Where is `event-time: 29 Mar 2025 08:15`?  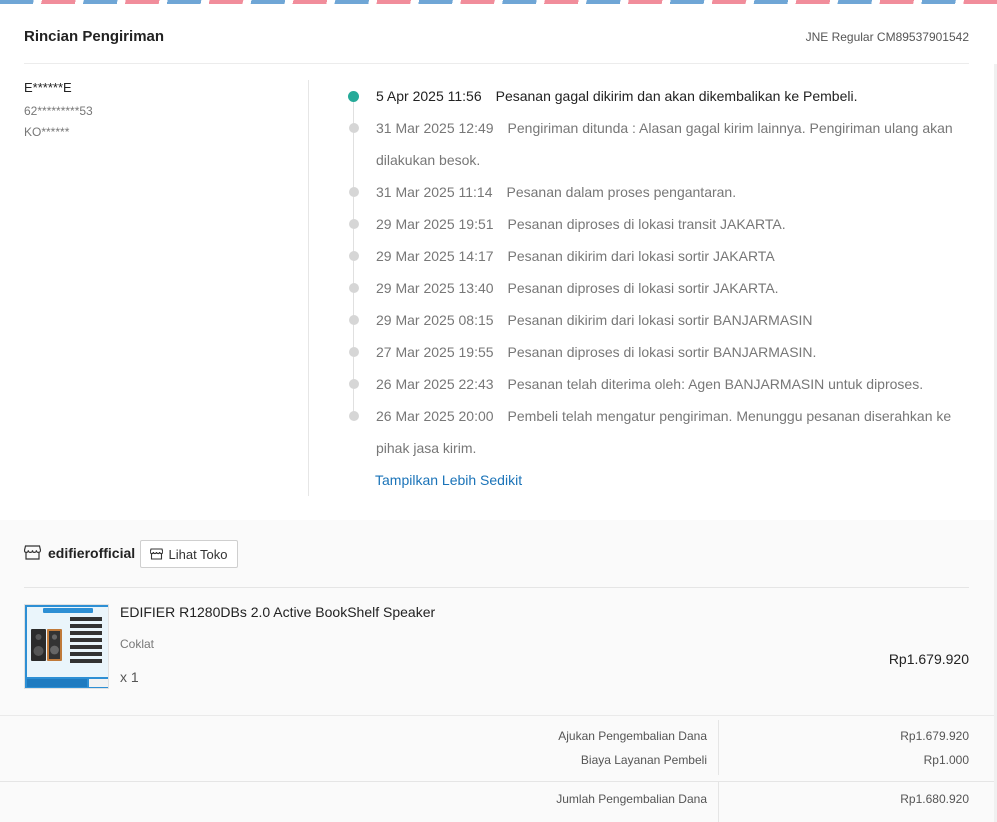
event-time: 29 Mar 2025 08:15 is located at coordinates (435, 320).